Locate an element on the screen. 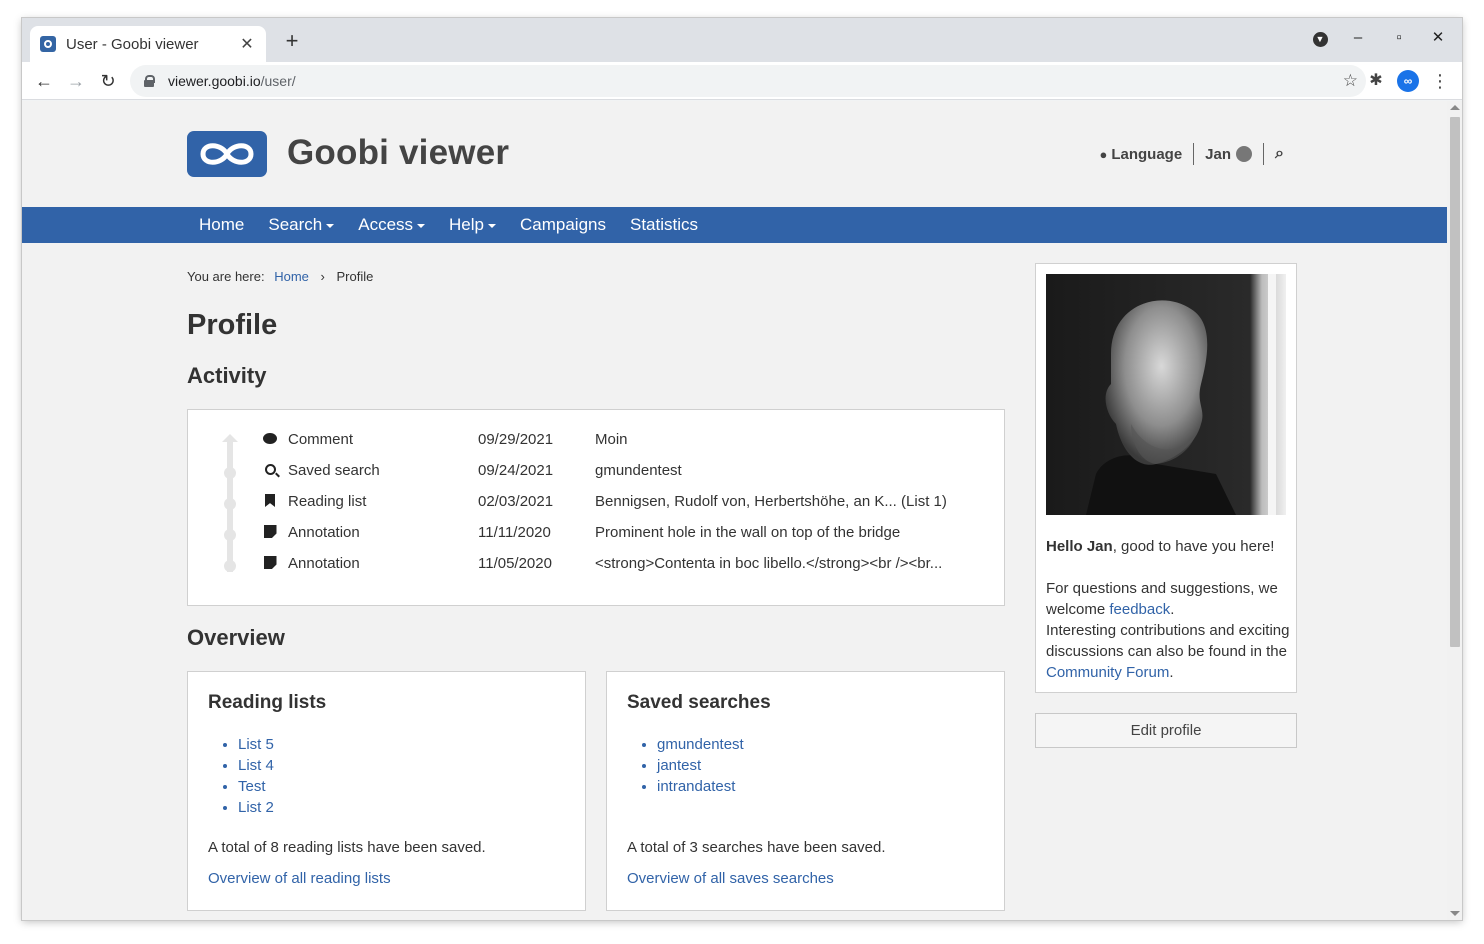  maximize-icon: ▫ is located at coordinates (1399, 38).